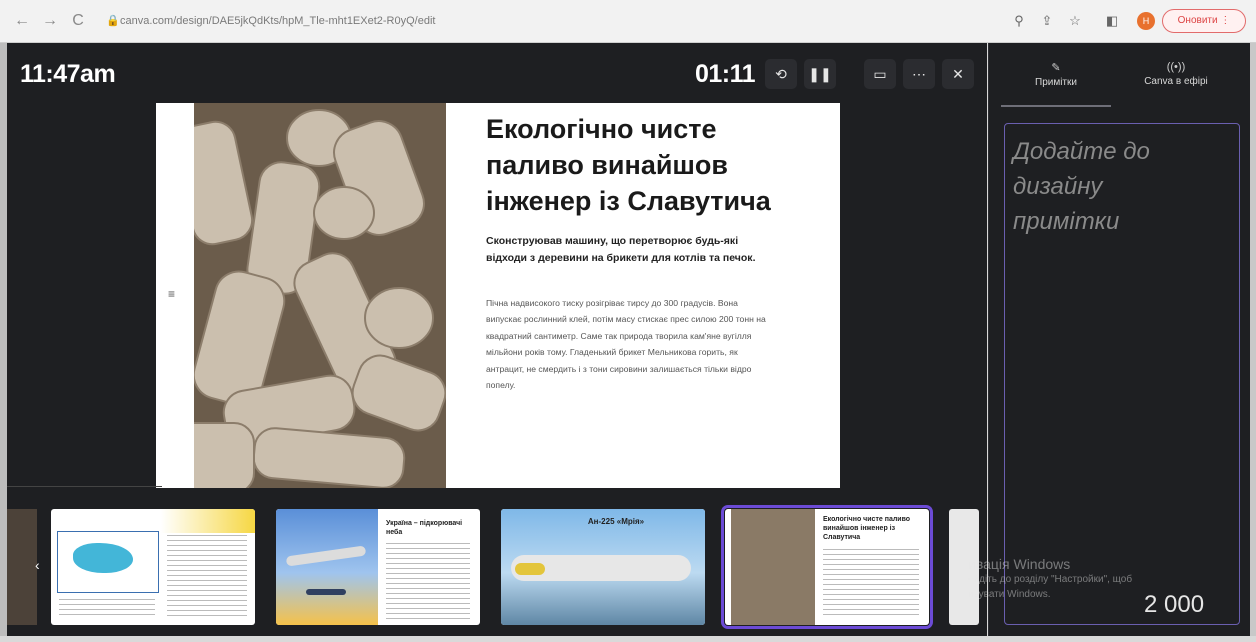 Image resolution: width=1256 pixels, height=642 pixels. What do you see at coordinates (327, 567) in the screenshot?
I see `plane-photo` at bounding box center [327, 567].